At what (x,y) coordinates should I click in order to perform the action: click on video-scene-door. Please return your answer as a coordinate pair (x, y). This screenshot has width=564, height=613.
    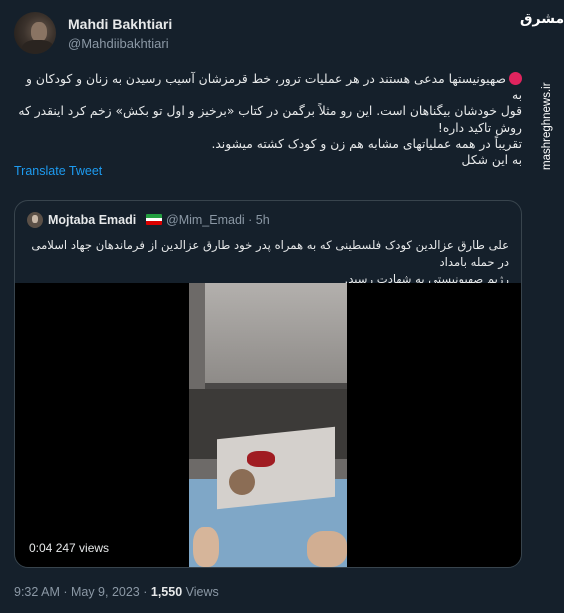
    Looking at the image, I should click on (276, 333).